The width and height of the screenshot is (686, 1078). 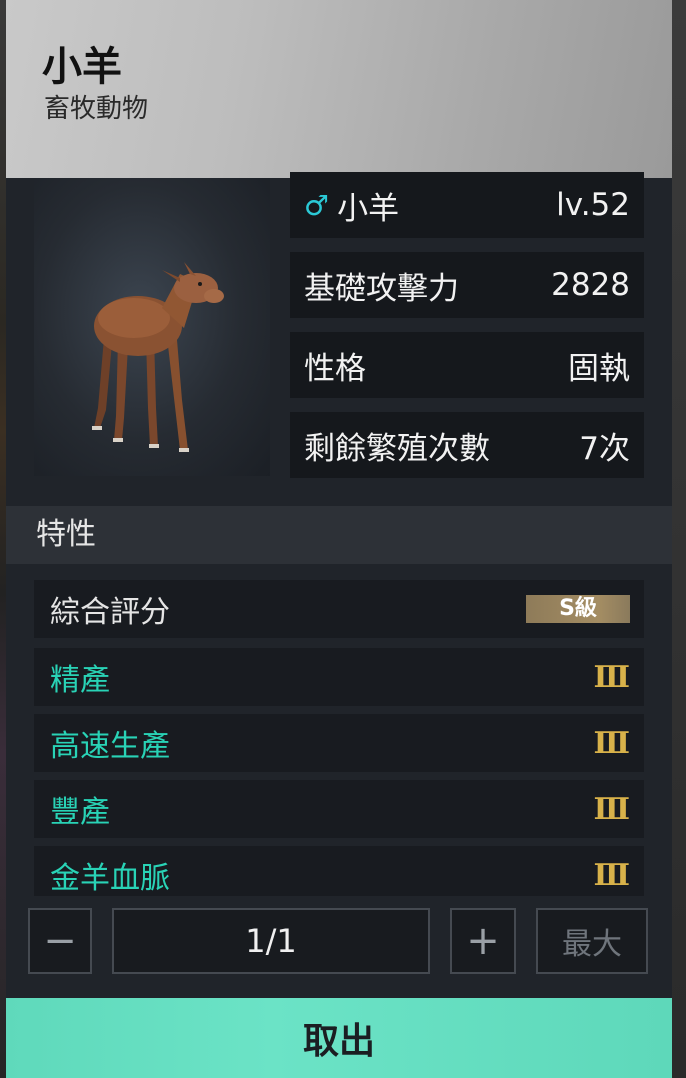 I want to click on trait-row: 豐產 Ⅲ, so click(x=339, y=809).